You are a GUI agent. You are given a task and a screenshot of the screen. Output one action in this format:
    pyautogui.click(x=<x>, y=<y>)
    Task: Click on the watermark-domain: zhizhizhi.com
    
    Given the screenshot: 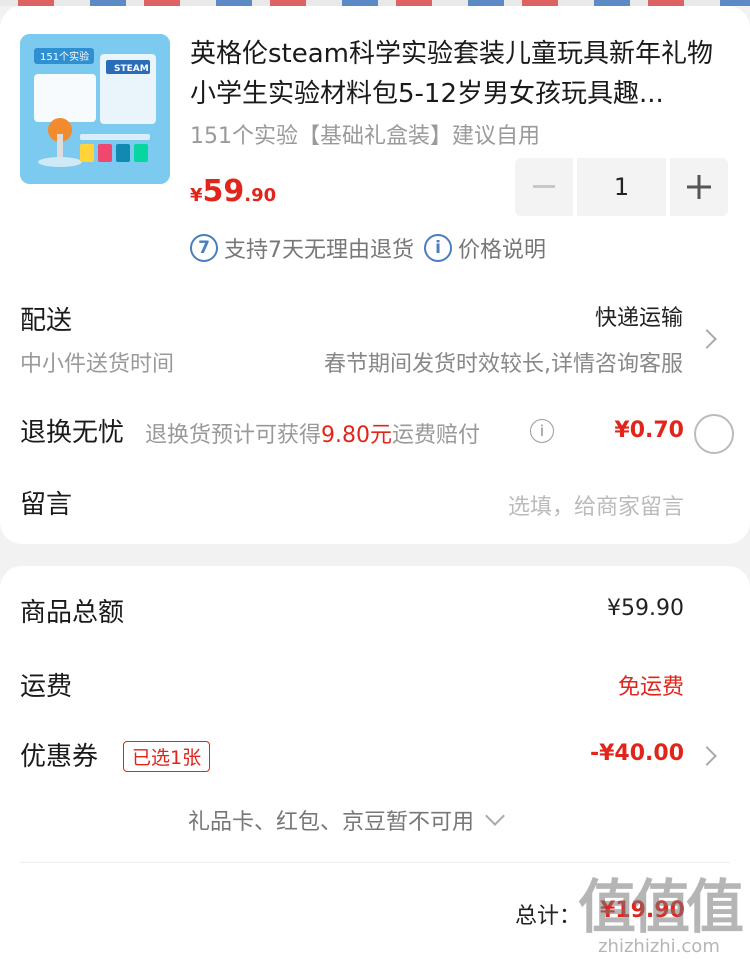 What is the action you would take?
    pyautogui.click(x=659, y=946)
    